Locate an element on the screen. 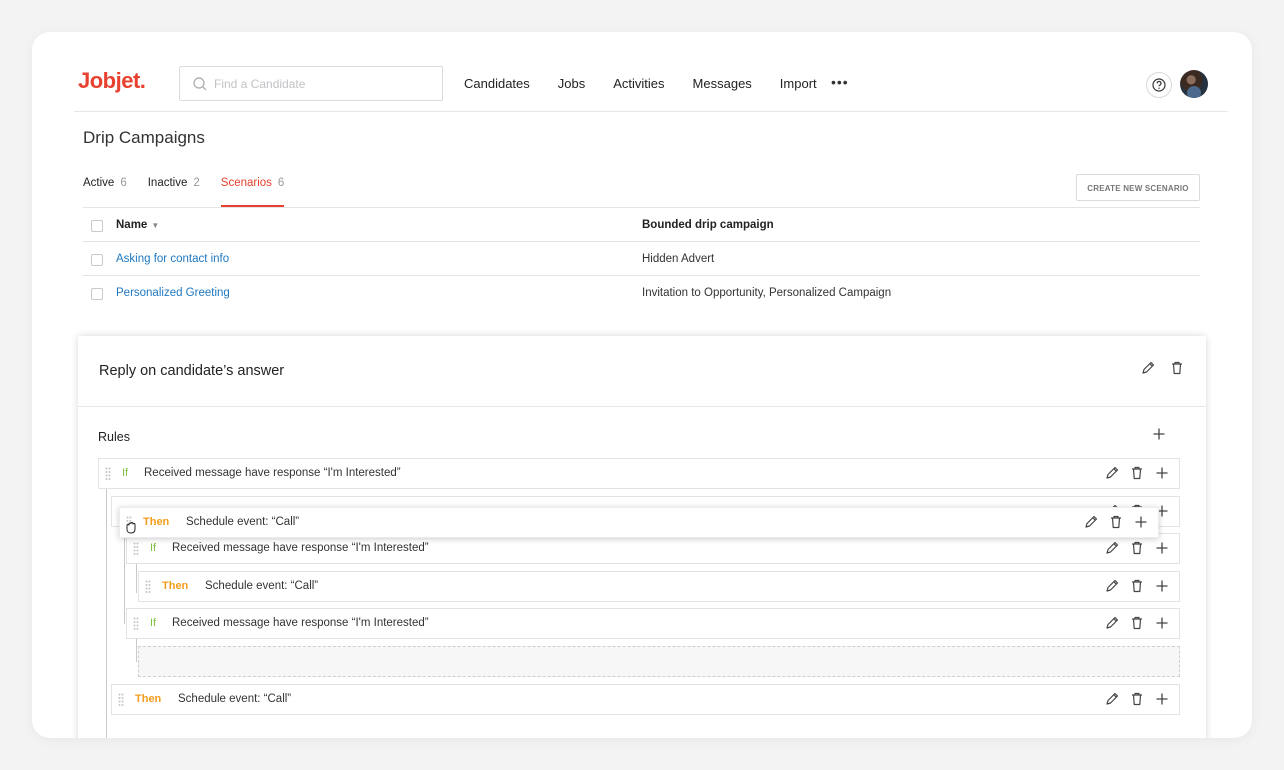  header-divider is located at coordinates (651, 111).